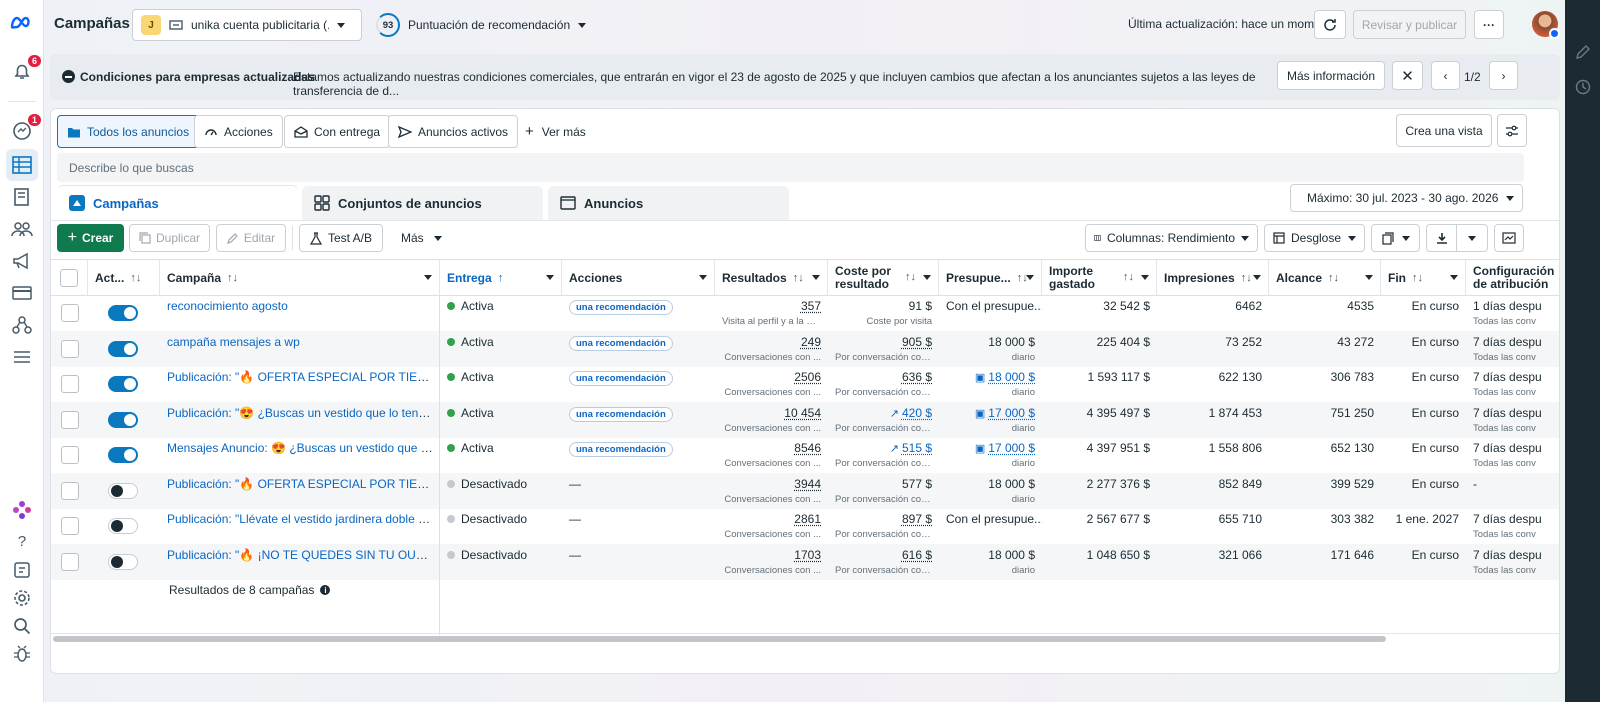 This screenshot has height=702, width=1600. Describe the element at coordinates (22, 325) in the screenshot. I see `events-manager-icon` at that location.